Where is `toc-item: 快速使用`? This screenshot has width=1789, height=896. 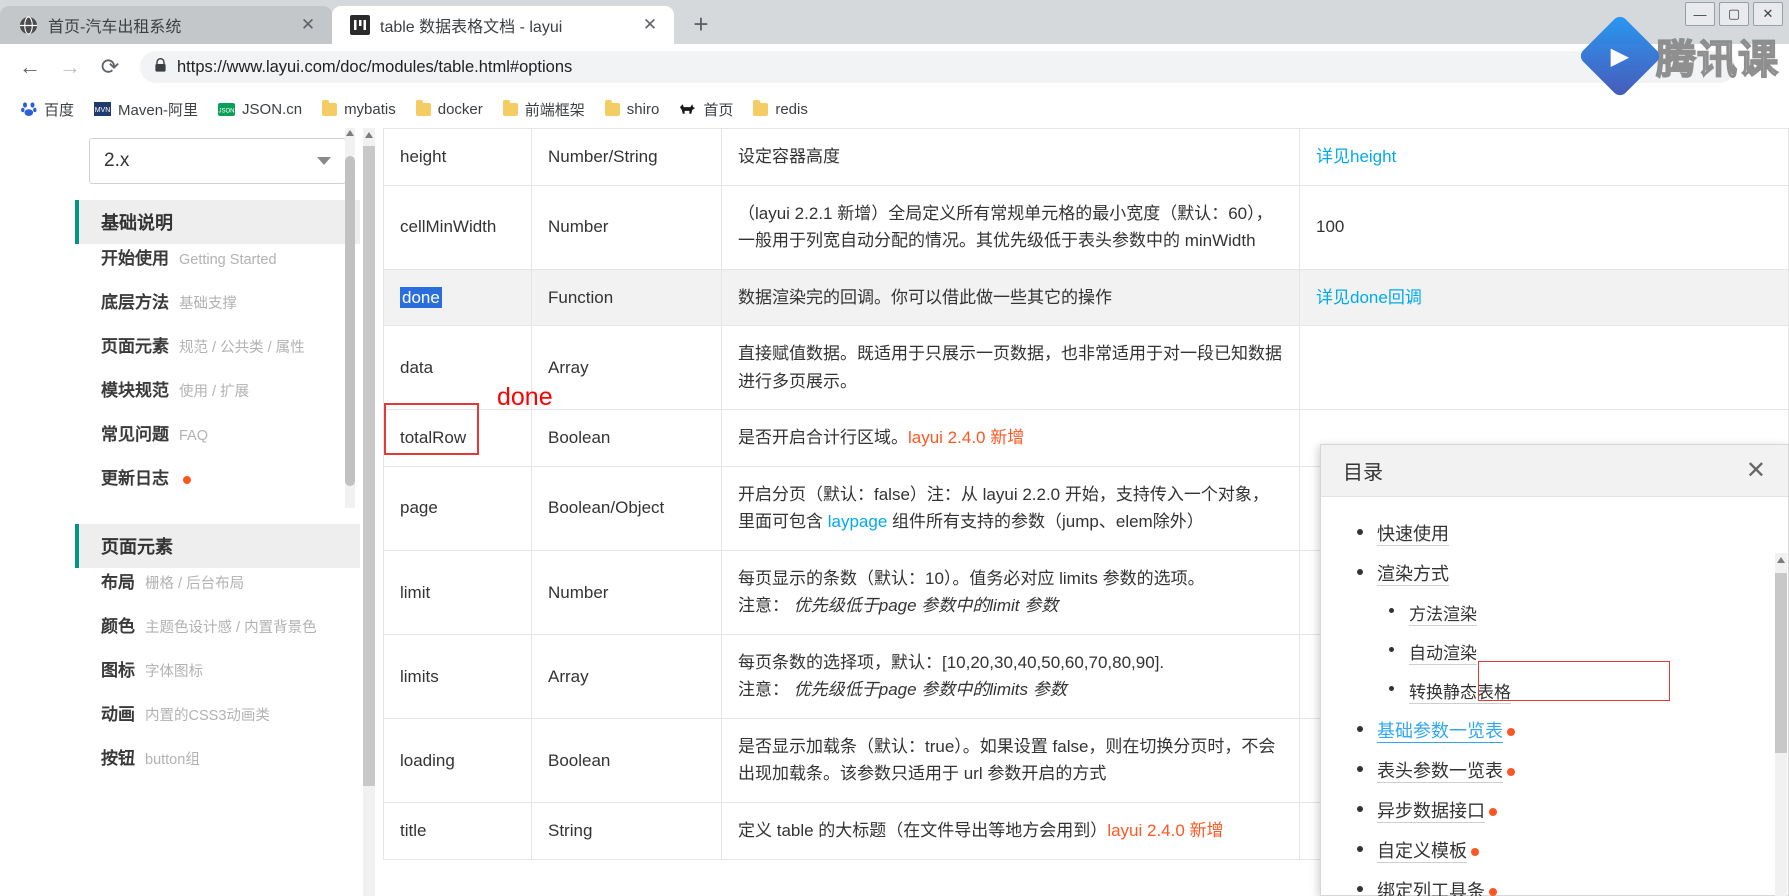
toc-item: 快速使用 is located at coordinates (1554, 533).